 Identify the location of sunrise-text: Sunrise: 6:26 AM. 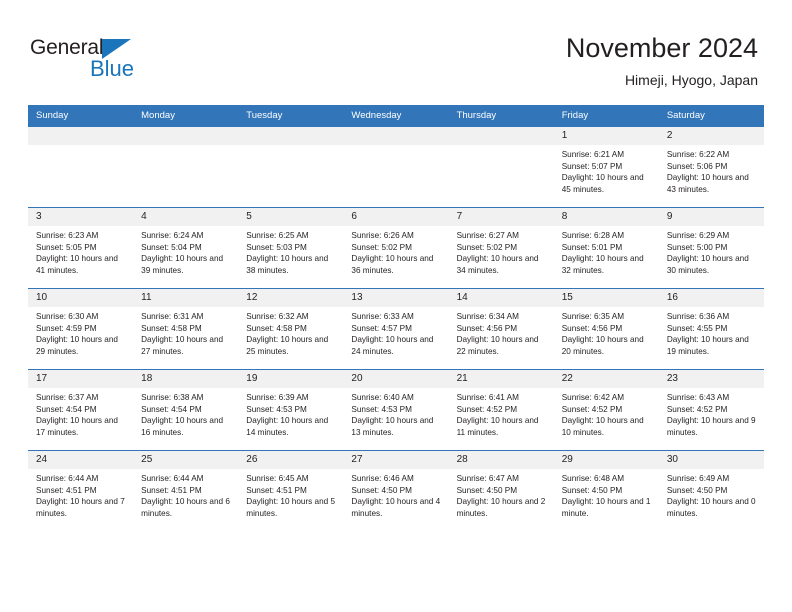
(382, 235).